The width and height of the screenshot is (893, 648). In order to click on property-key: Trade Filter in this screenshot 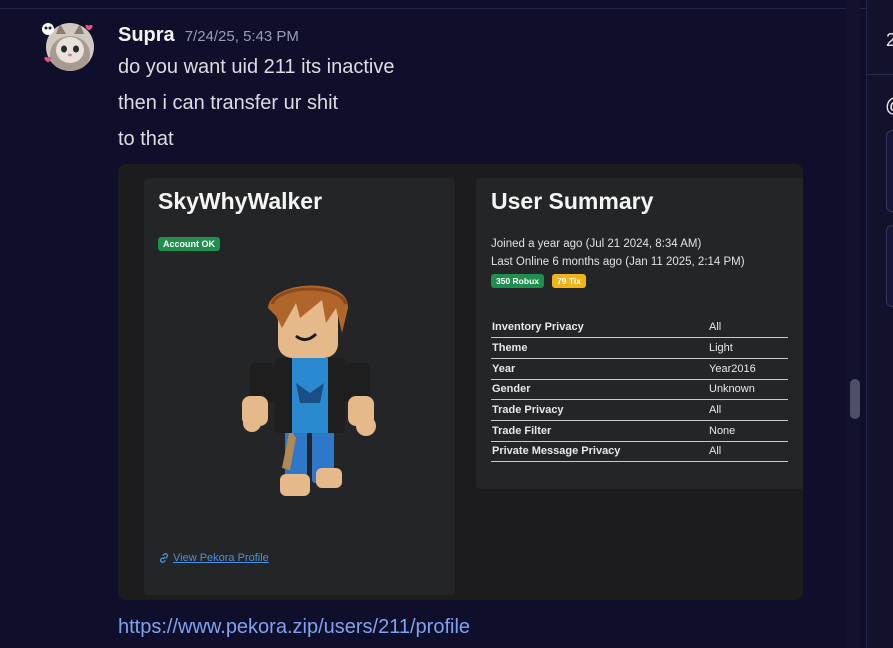, I will do `click(599, 431)`.